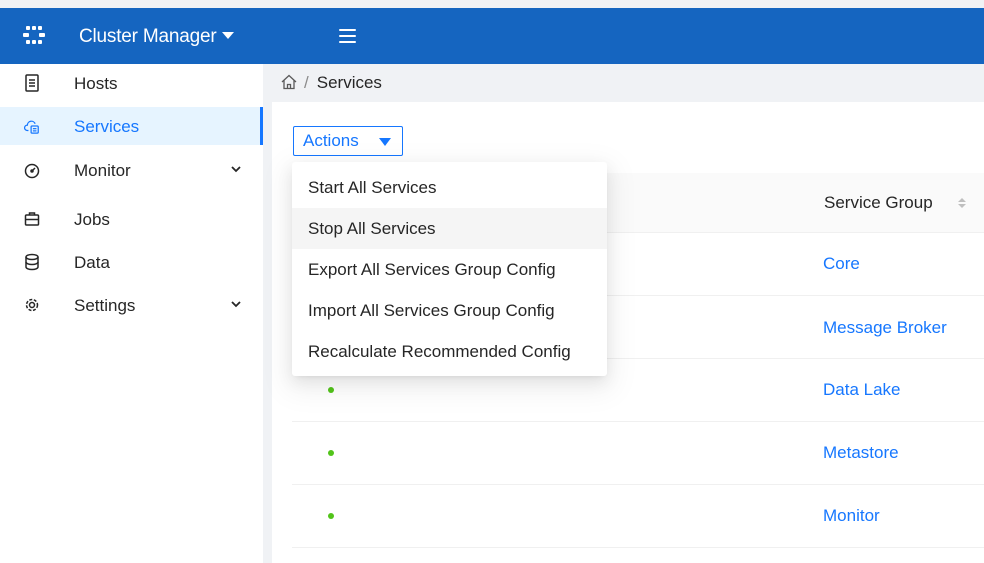  What do you see at coordinates (31, 127) in the screenshot?
I see `cloud-services-icon` at bounding box center [31, 127].